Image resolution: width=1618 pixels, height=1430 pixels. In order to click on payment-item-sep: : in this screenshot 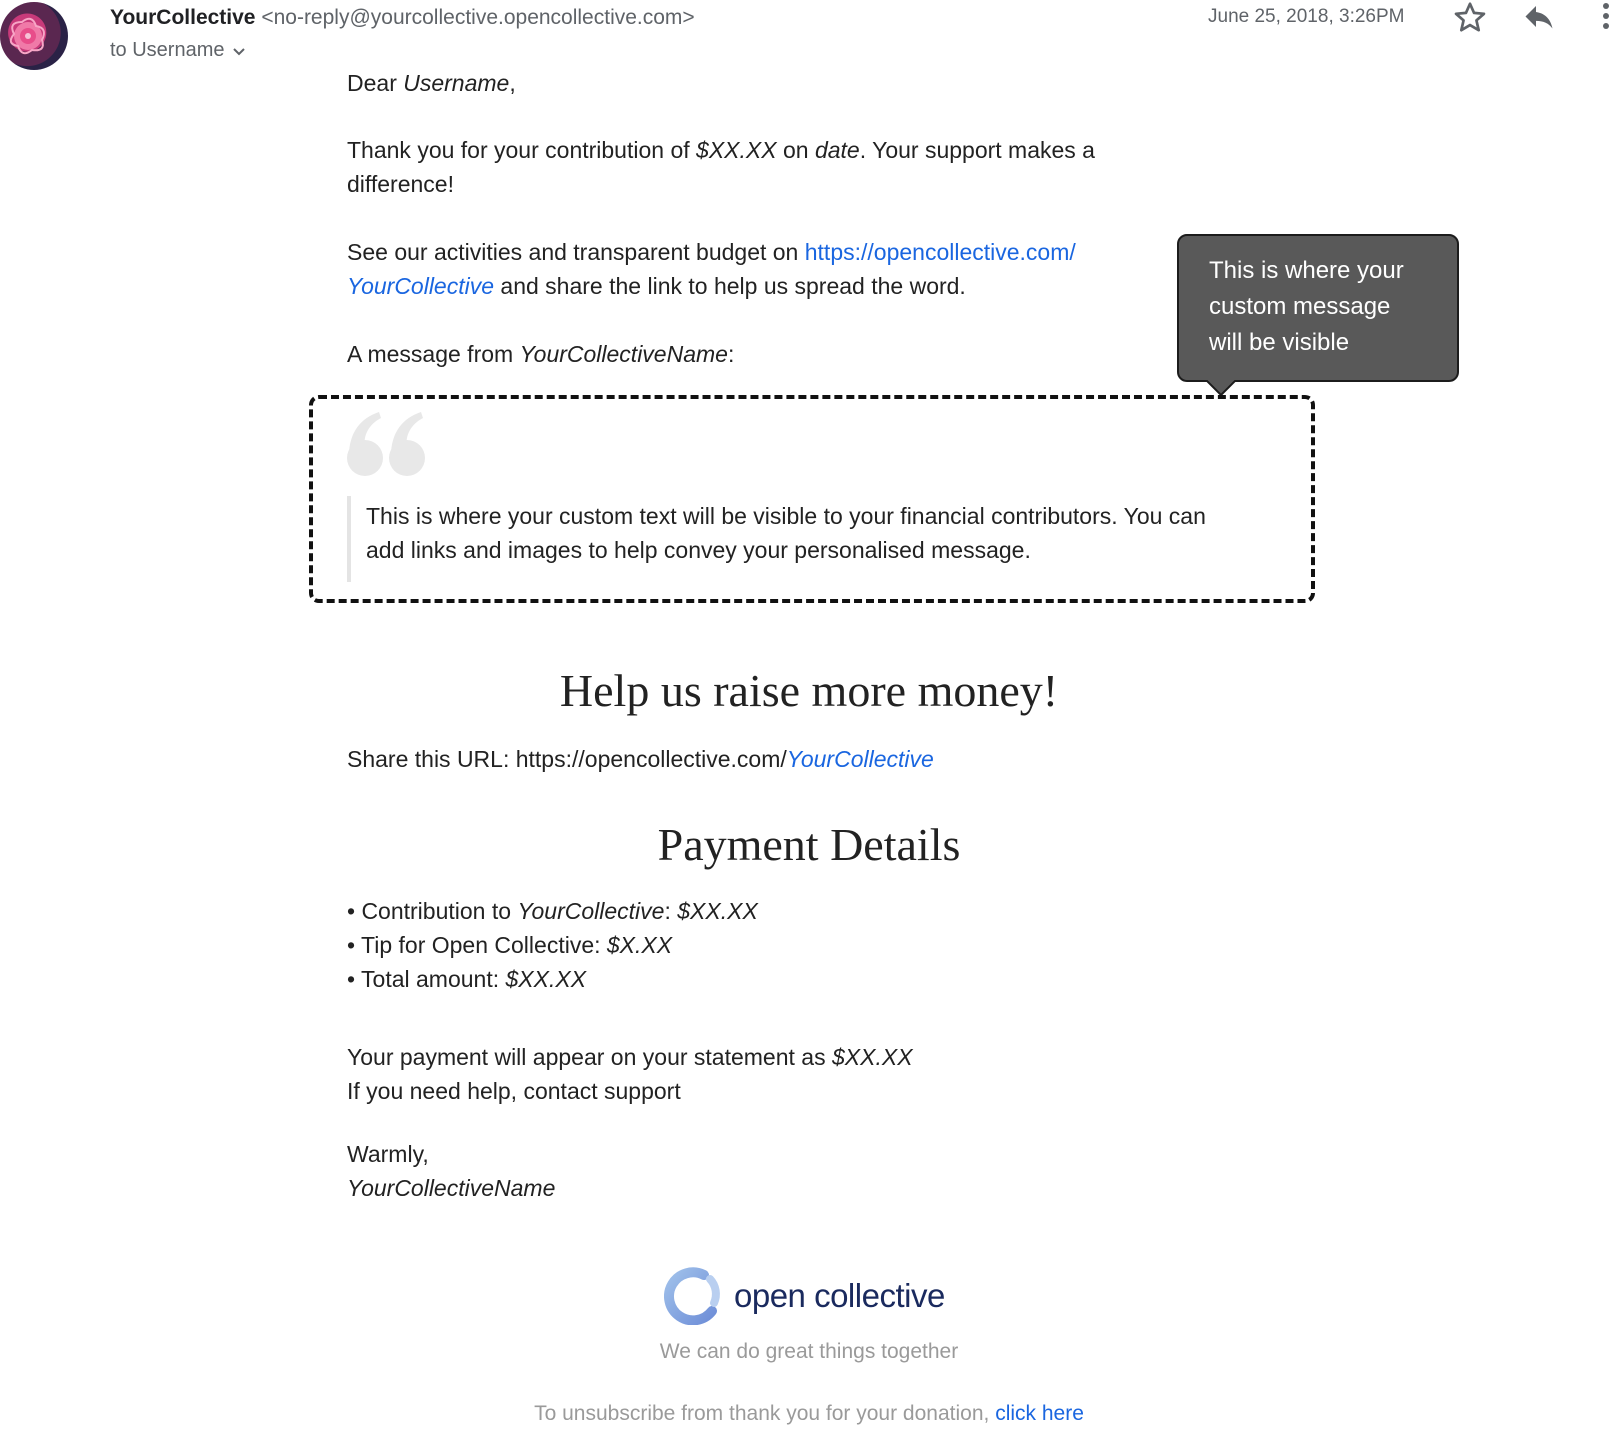, I will do `click(671, 911)`.